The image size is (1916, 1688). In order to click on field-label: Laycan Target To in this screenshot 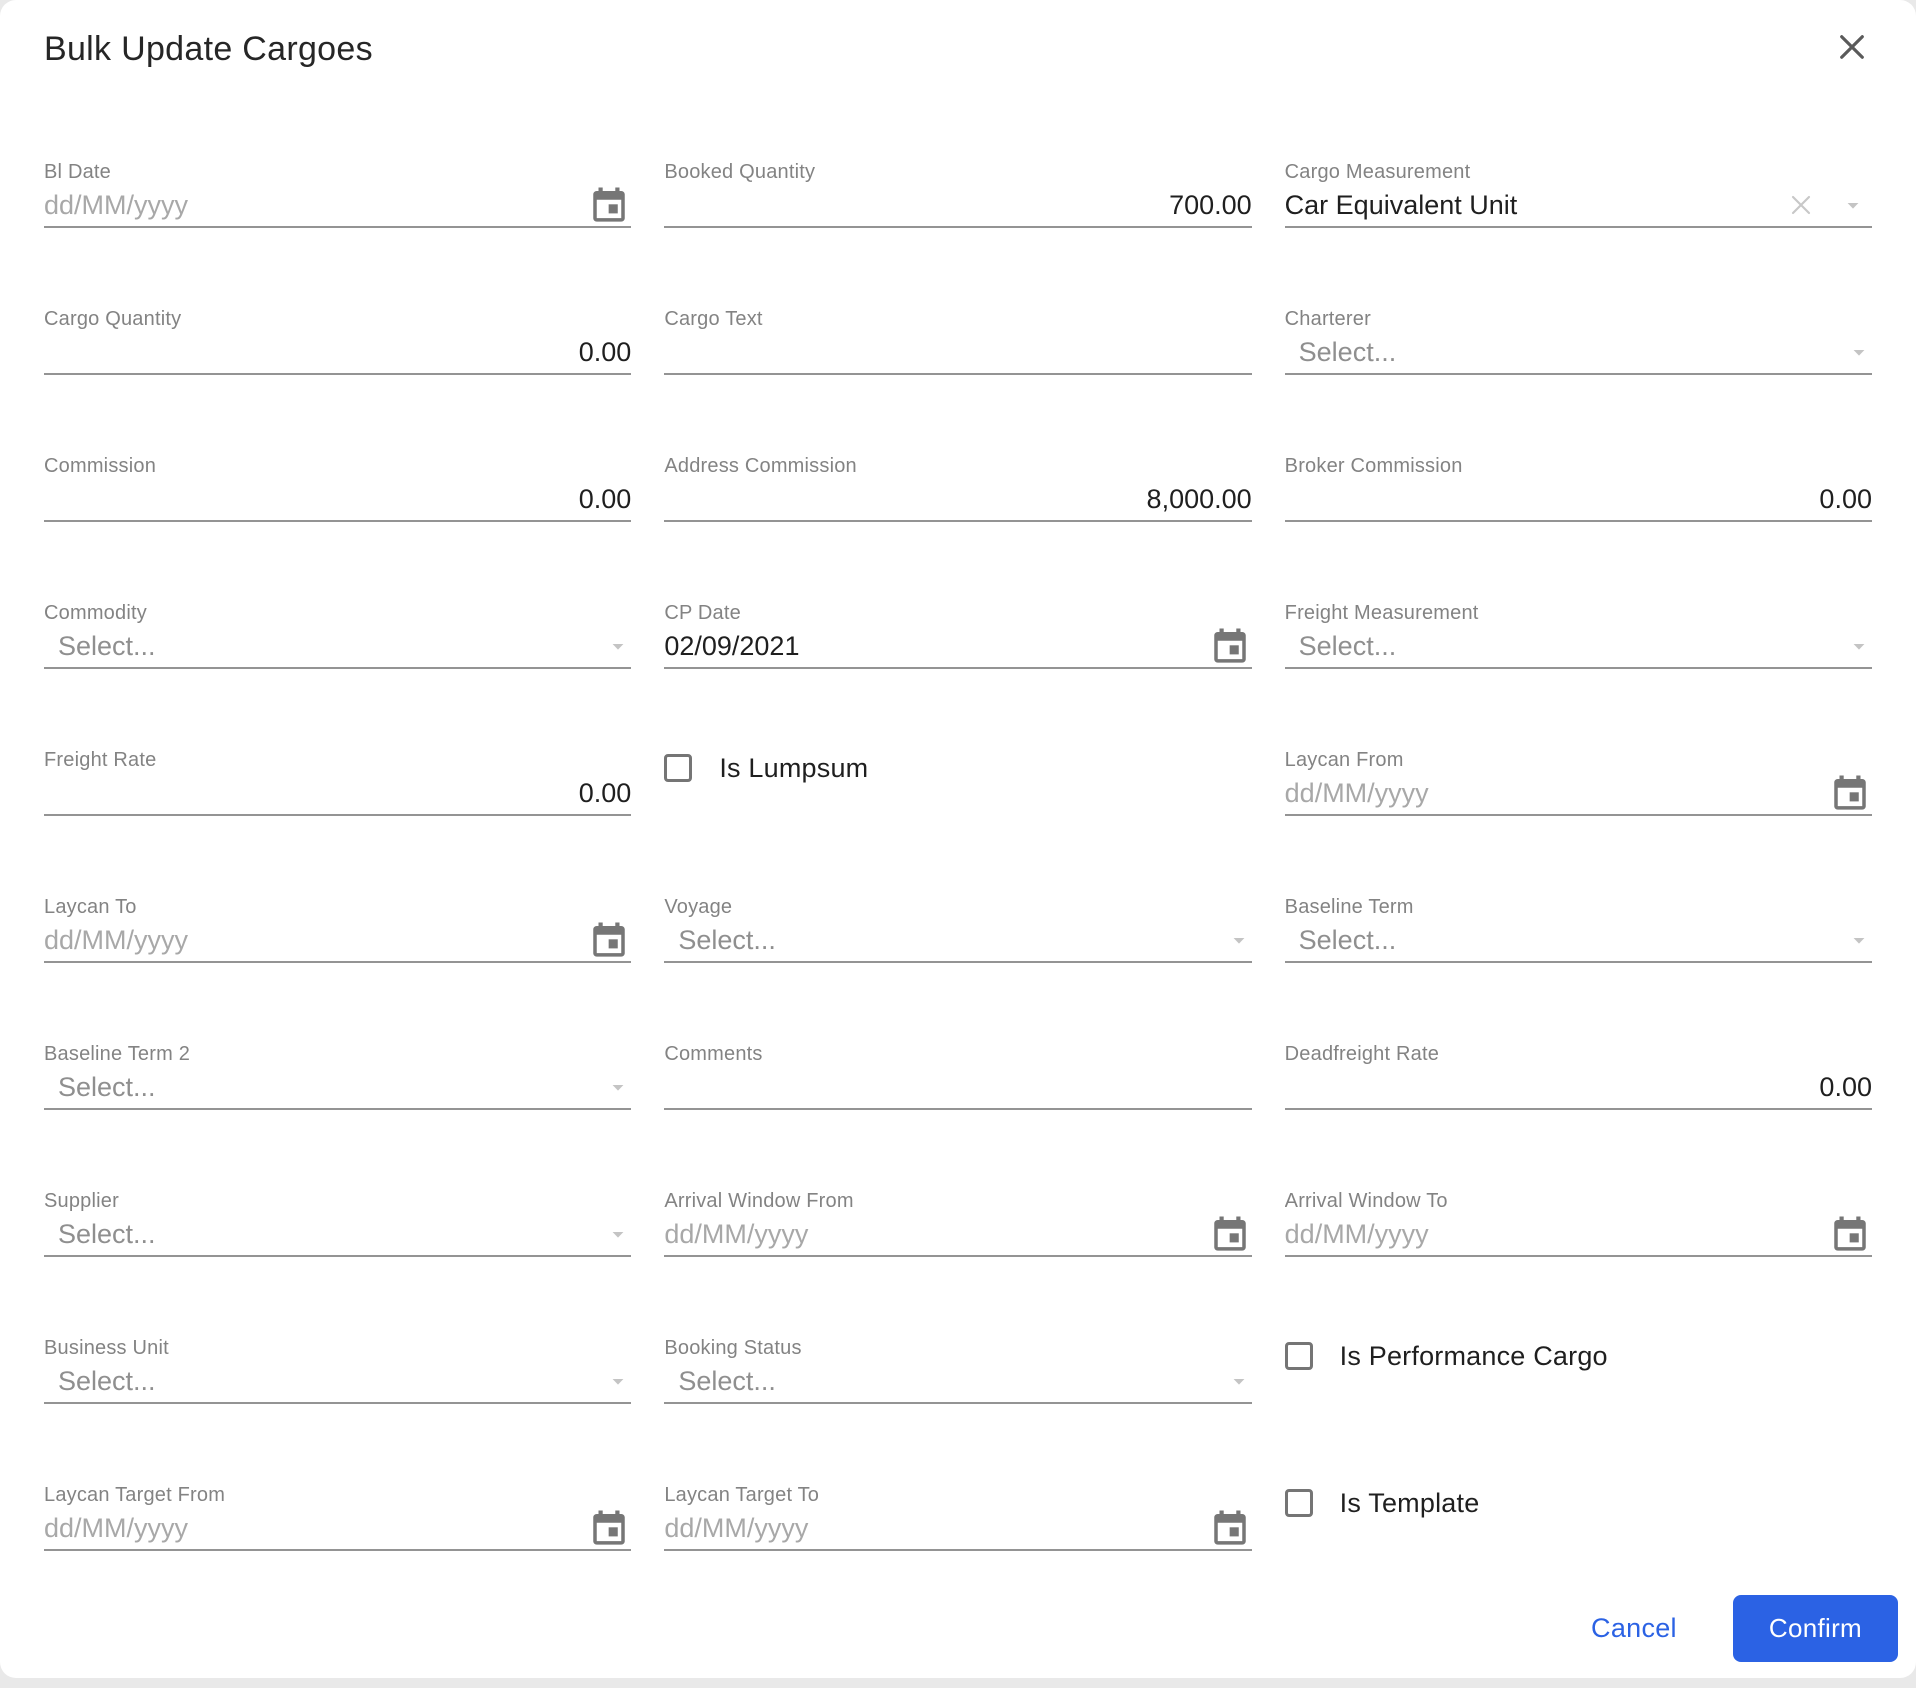, I will do `click(742, 1495)`.